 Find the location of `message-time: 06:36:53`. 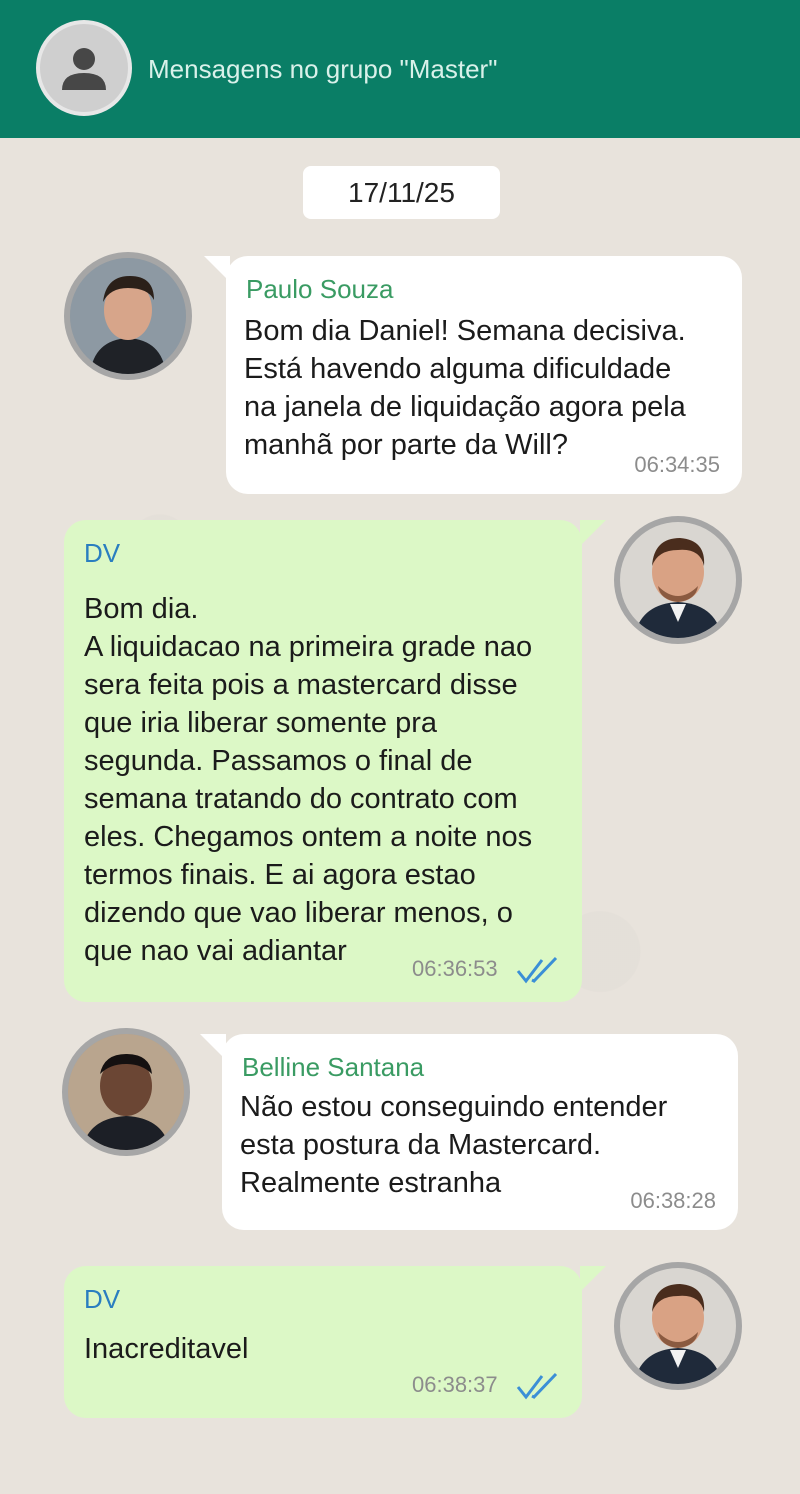

message-time: 06:36:53 is located at coordinates (455, 968).